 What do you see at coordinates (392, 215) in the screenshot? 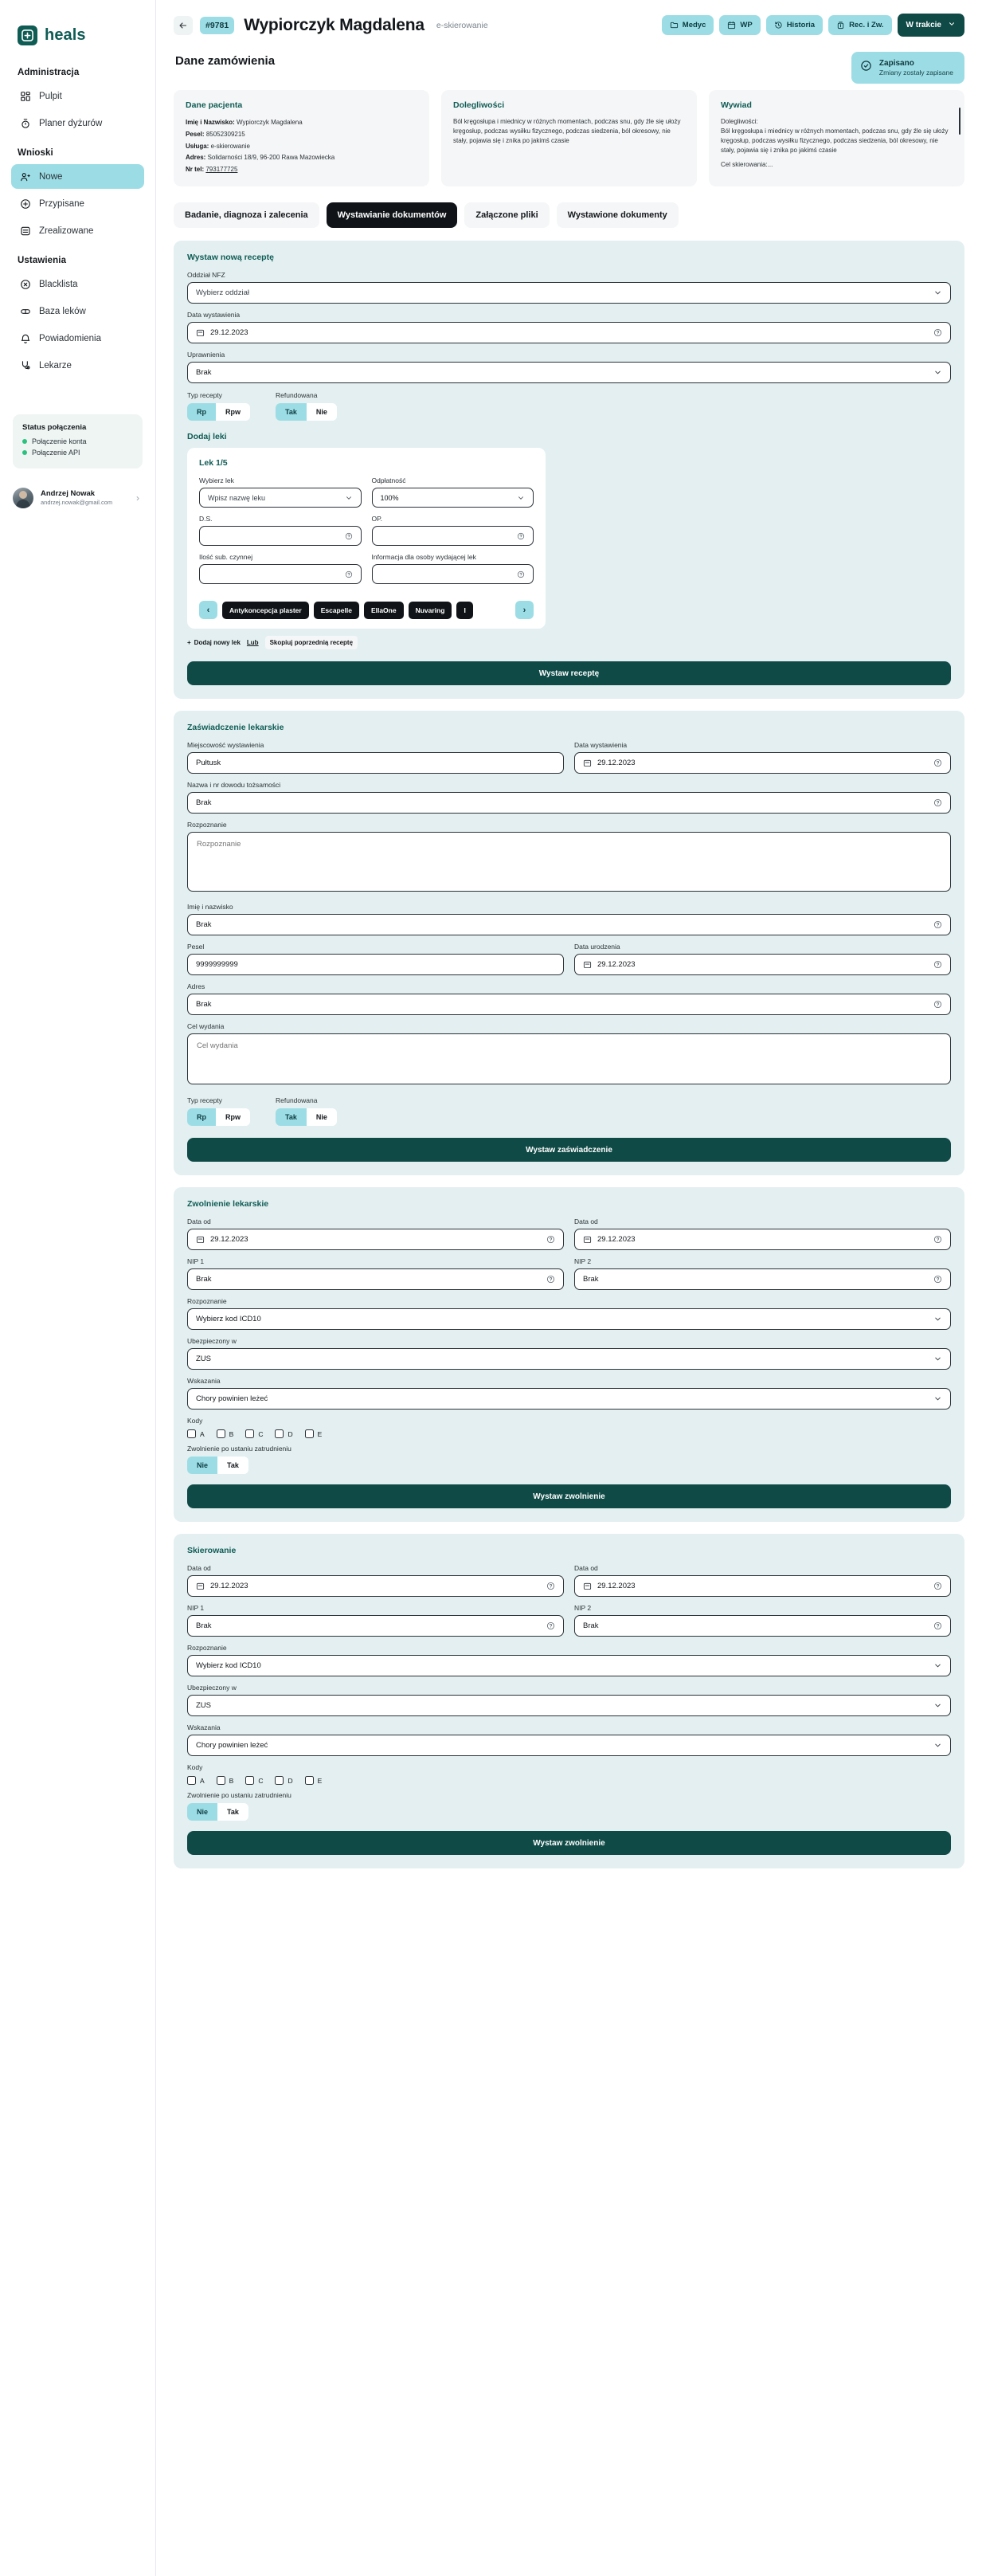
I see `tab-wystawianie-dokumentow: Wystawianie dokumentów` at bounding box center [392, 215].